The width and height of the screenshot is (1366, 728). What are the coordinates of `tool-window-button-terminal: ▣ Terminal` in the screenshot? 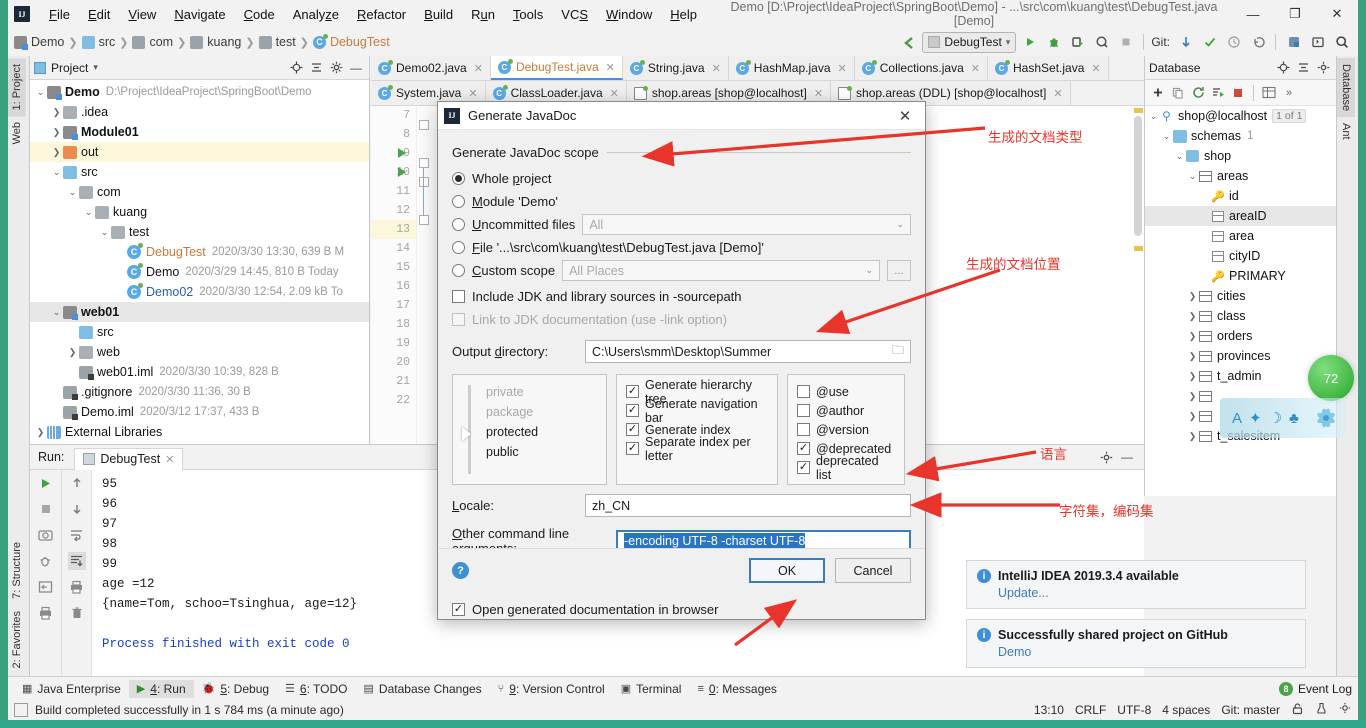 It's located at (651, 689).